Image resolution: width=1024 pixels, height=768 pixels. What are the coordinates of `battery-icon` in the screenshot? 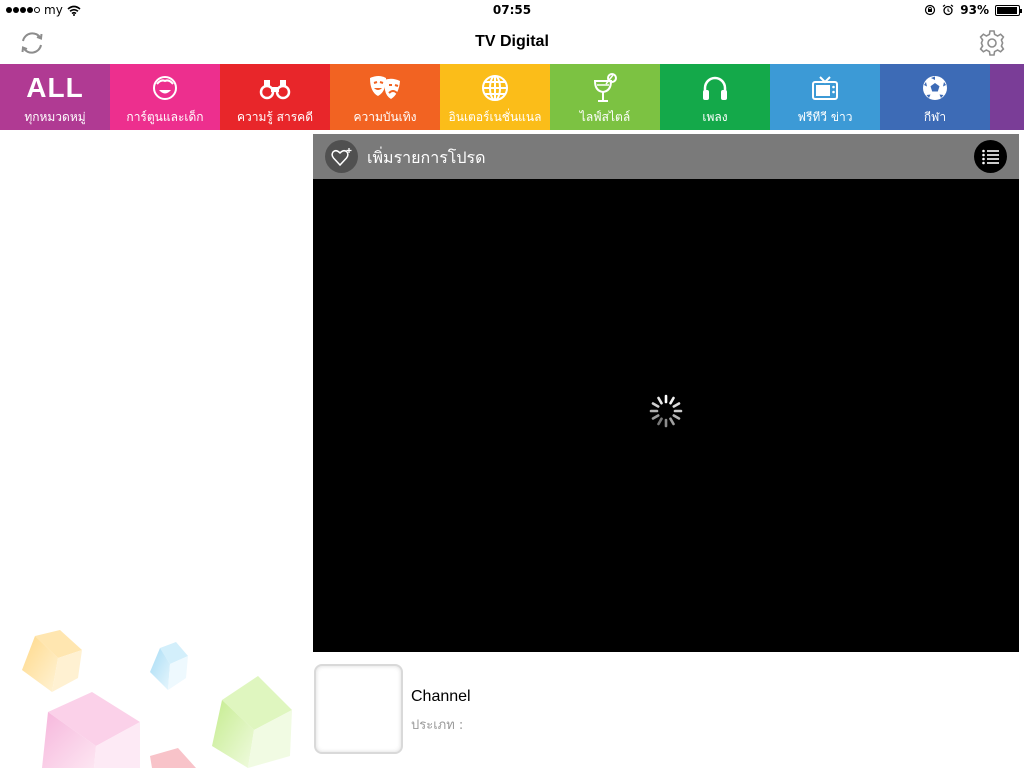 It's located at (1008, 10).